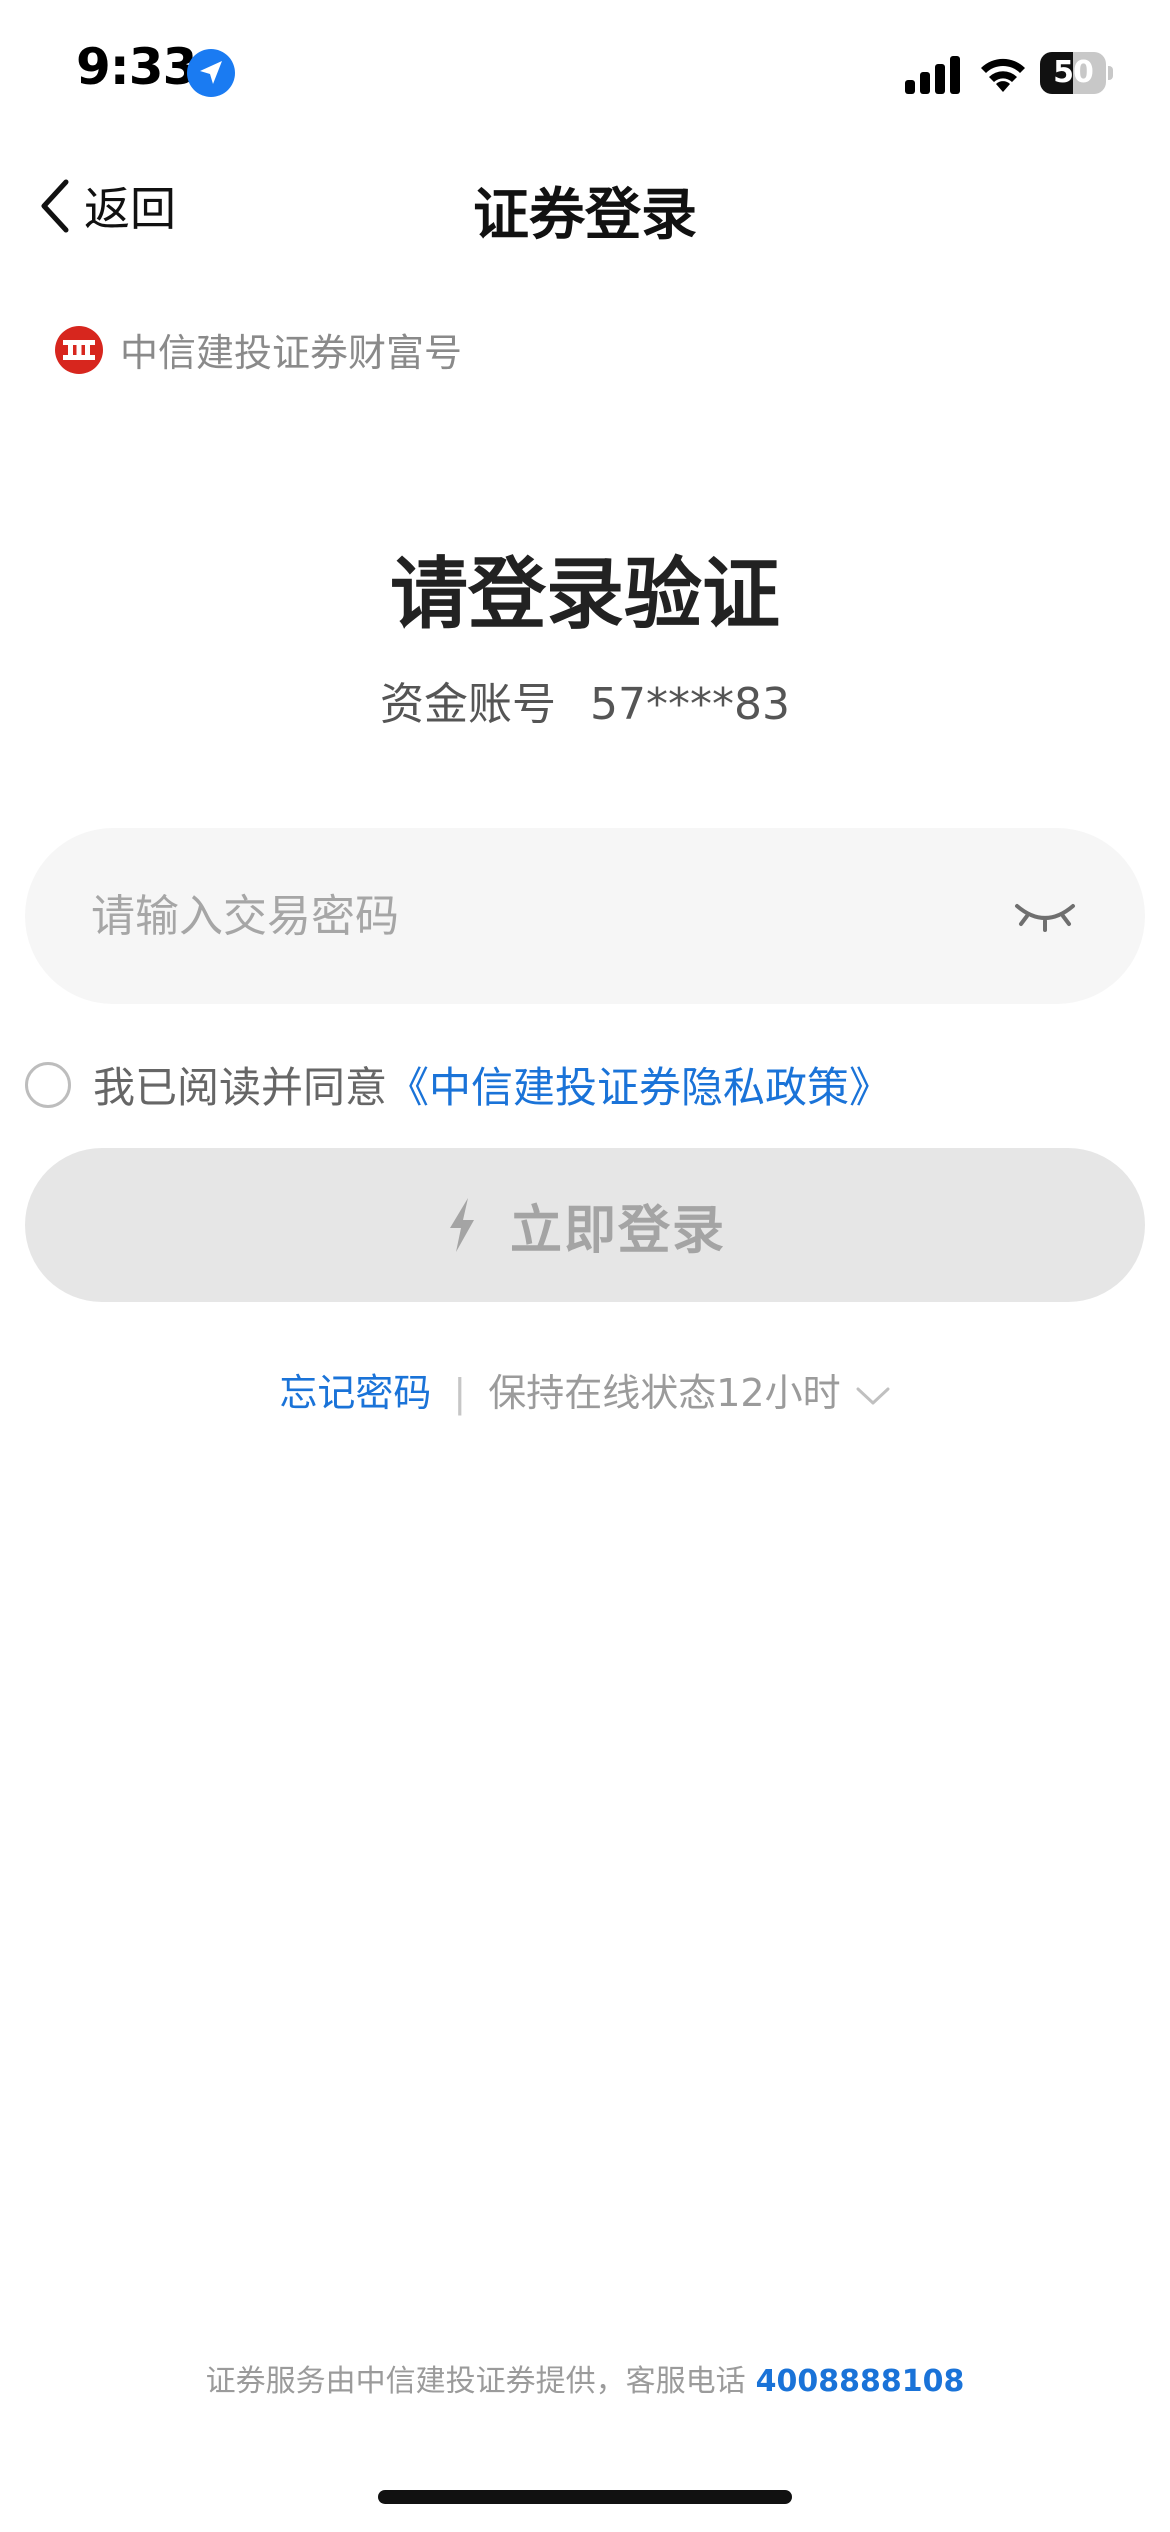 This screenshot has width=1170, height=2532. I want to click on status-bar: 9:33 50, so click(585, 75).